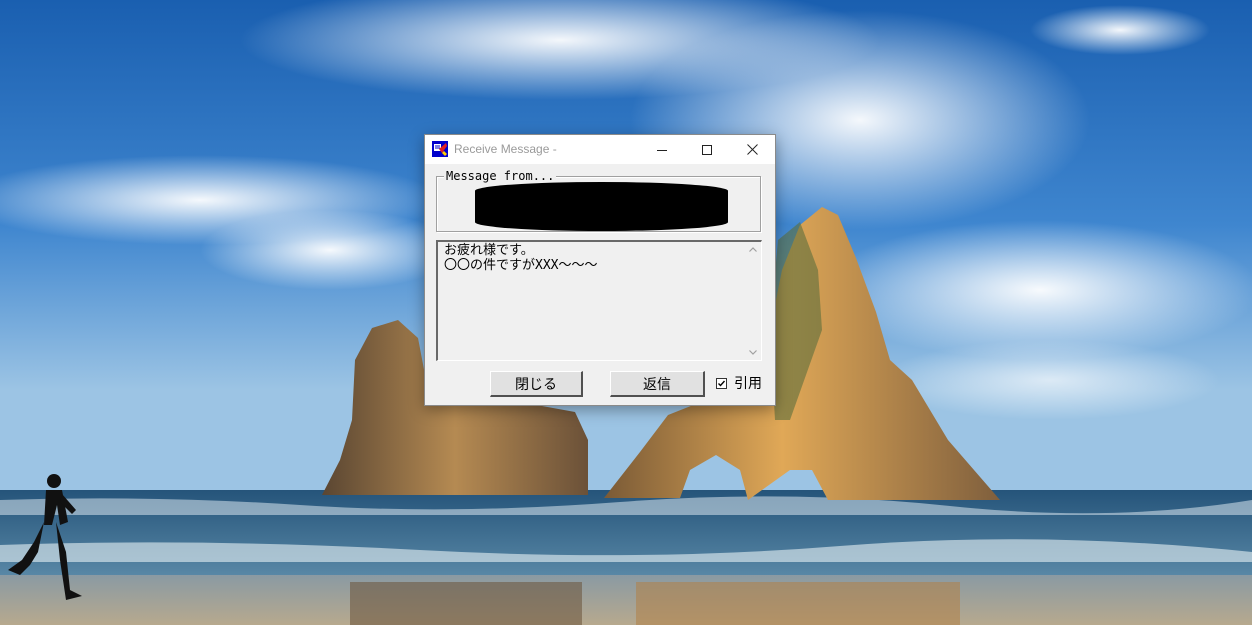 The width and height of the screenshot is (1252, 625). I want to click on window-title: Receive Message -, so click(505, 149).